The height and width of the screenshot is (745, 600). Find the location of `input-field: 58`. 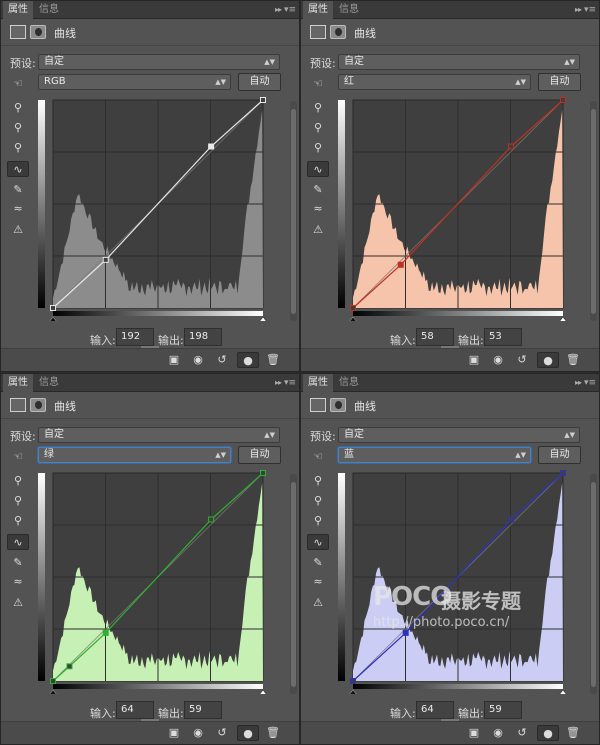

input-field: 58 is located at coordinates (435, 337).